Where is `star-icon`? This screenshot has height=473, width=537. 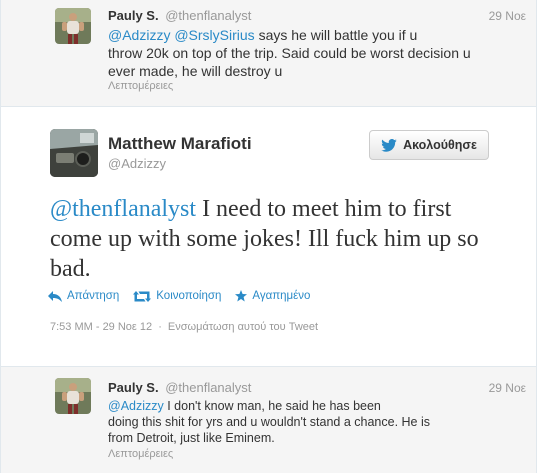 star-icon is located at coordinates (241, 296).